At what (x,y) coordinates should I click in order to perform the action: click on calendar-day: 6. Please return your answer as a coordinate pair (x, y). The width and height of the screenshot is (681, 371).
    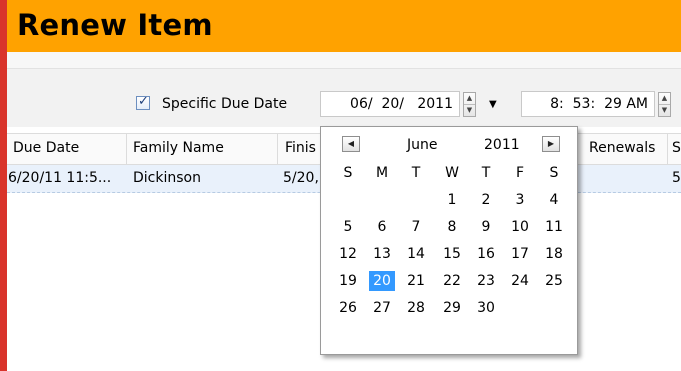
    Looking at the image, I should click on (382, 227).